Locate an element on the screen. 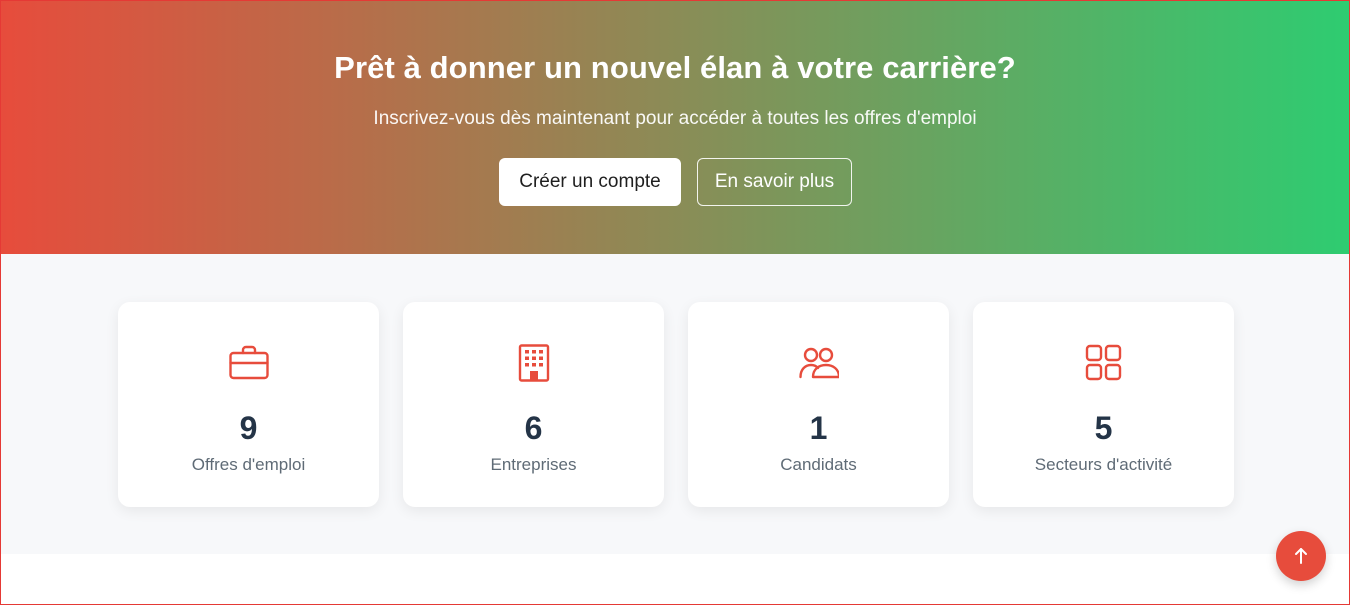  users-icon is located at coordinates (818, 363).